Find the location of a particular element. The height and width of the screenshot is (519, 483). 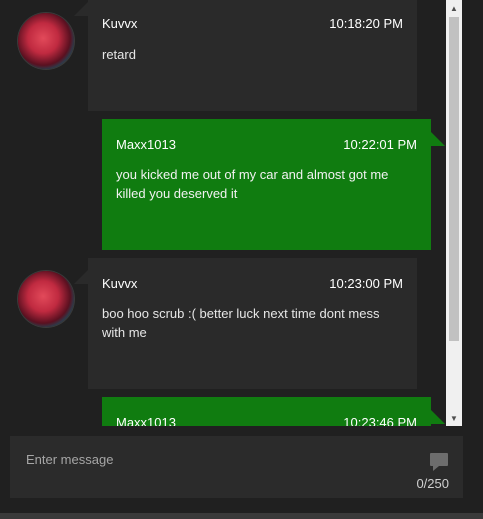

scrollbar: ▲ ▼ is located at coordinates (454, 213).